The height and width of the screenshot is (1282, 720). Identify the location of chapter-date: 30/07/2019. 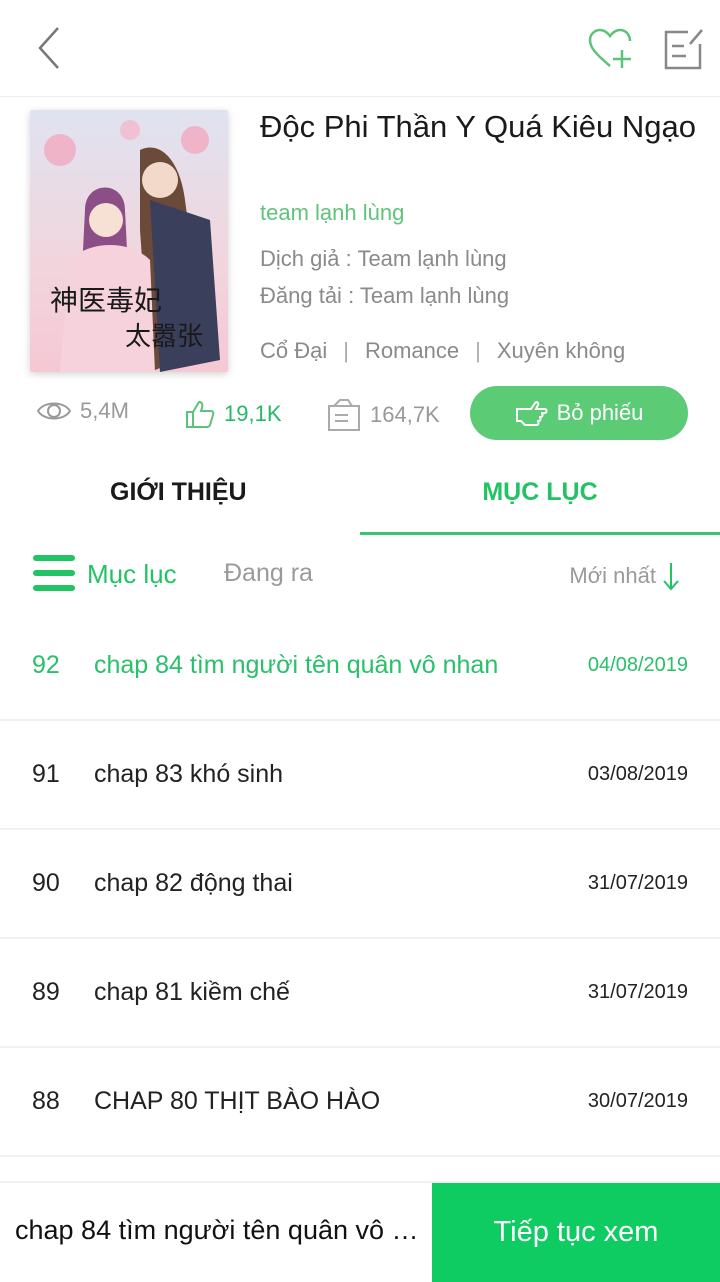
(637, 1101).